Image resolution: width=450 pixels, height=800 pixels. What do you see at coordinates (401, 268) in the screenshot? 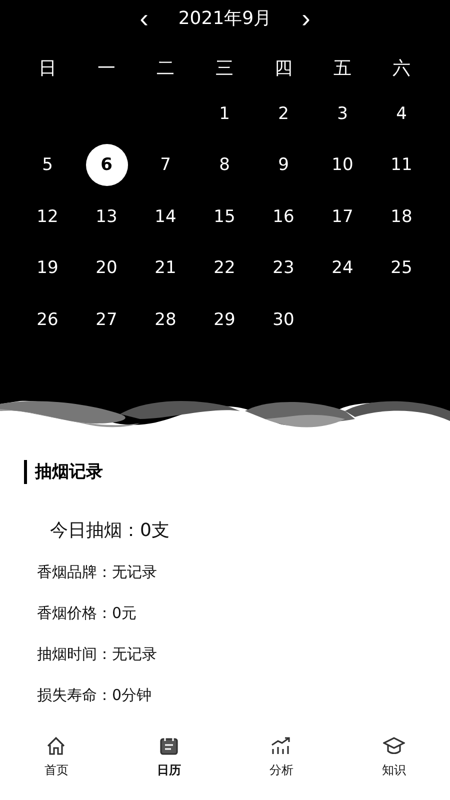
I see `calendar-day: 25` at bounding box center [401, 268].